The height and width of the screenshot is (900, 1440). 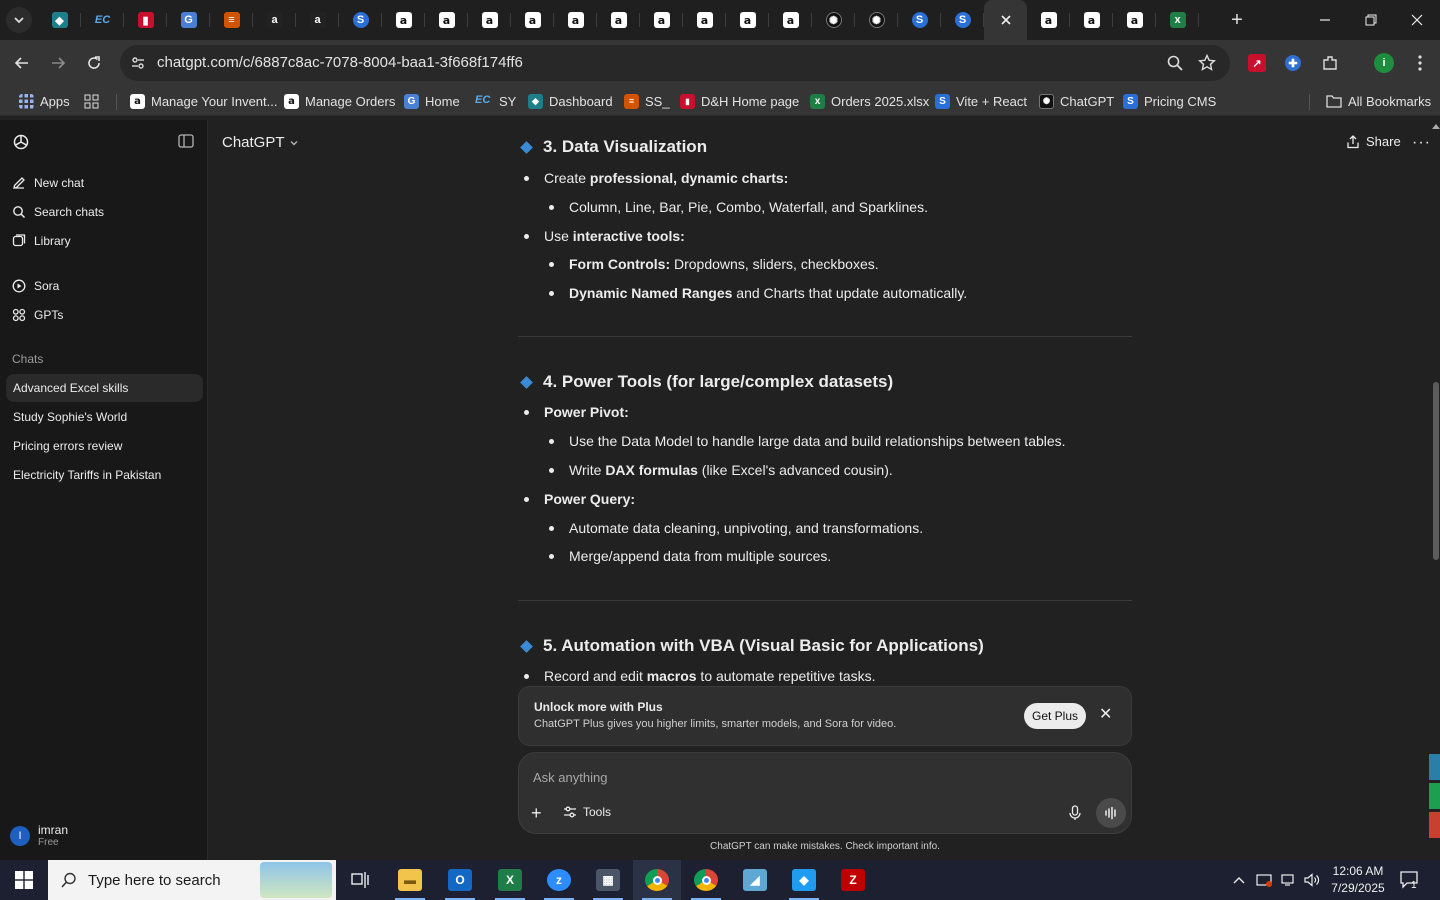 I want to click on chat-item-sophies-world: Study Sophie's World, so click(x=104, y=417).